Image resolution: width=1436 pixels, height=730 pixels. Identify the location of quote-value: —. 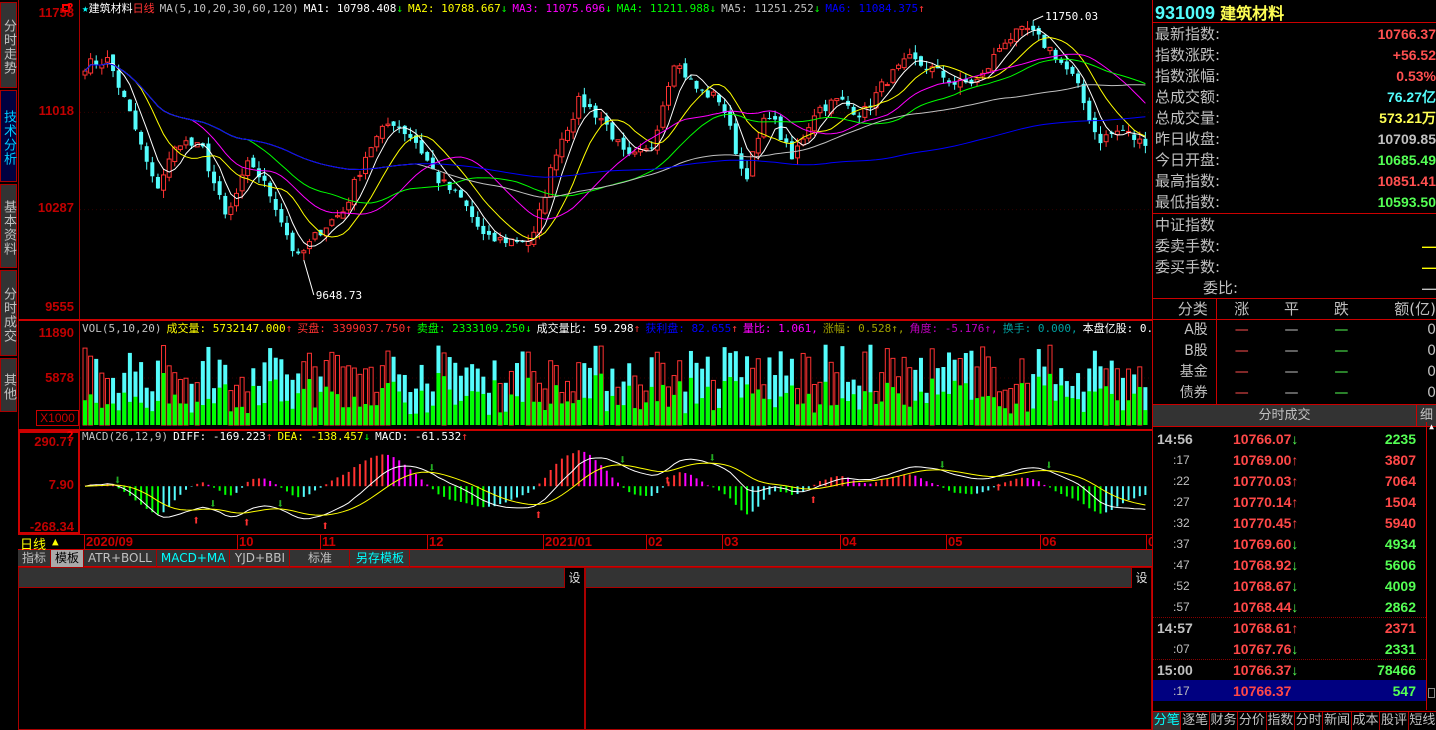
(1429, 245).